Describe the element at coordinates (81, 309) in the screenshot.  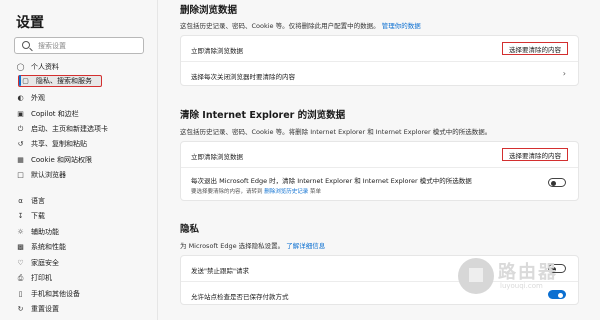
I see `sidebar-item-reset: ↻ 重置设置` at that location.